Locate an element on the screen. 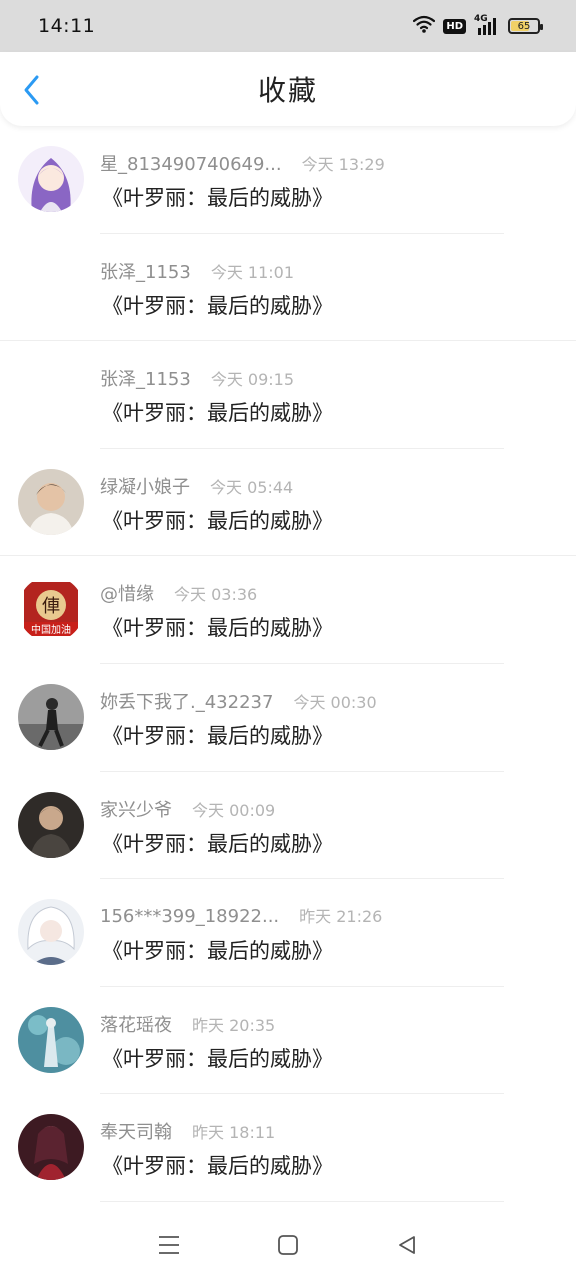 This screenshot has height=1280, width=576. home-icon is located at coordinates (288, 1245).